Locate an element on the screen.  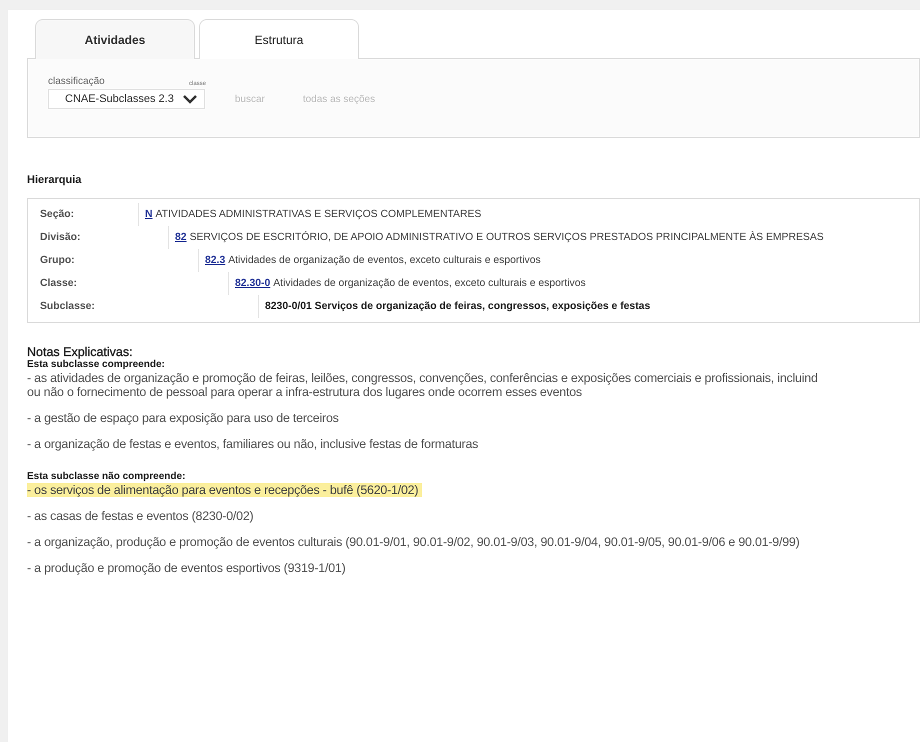
notes-subheading: Esta subclasse compreende: is located at coordinates (96, 364).